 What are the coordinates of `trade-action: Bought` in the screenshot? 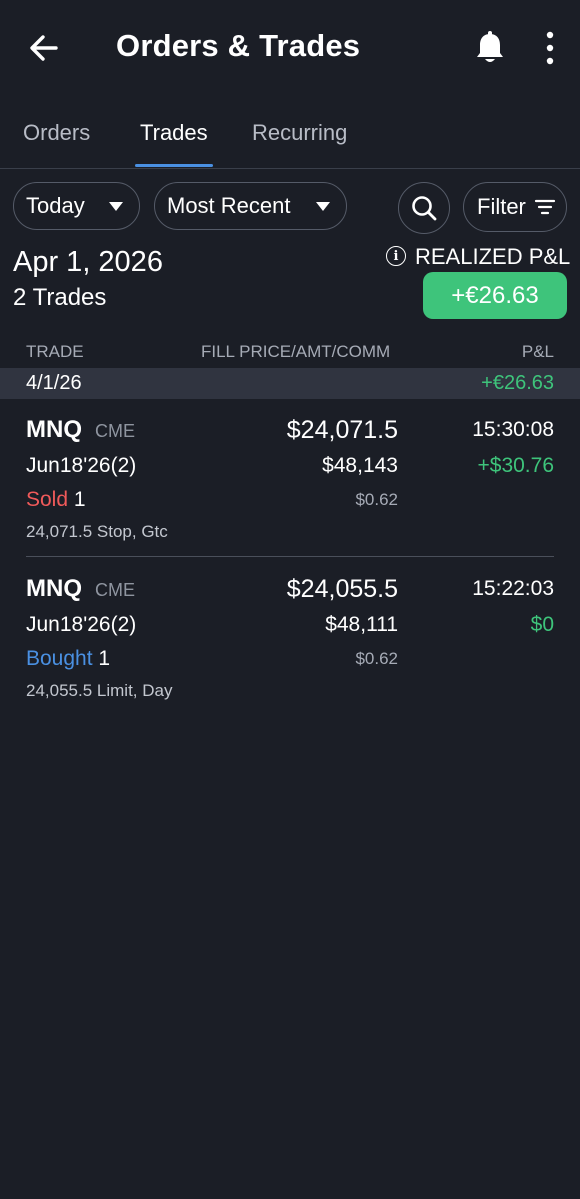 It's located at (59, 658).